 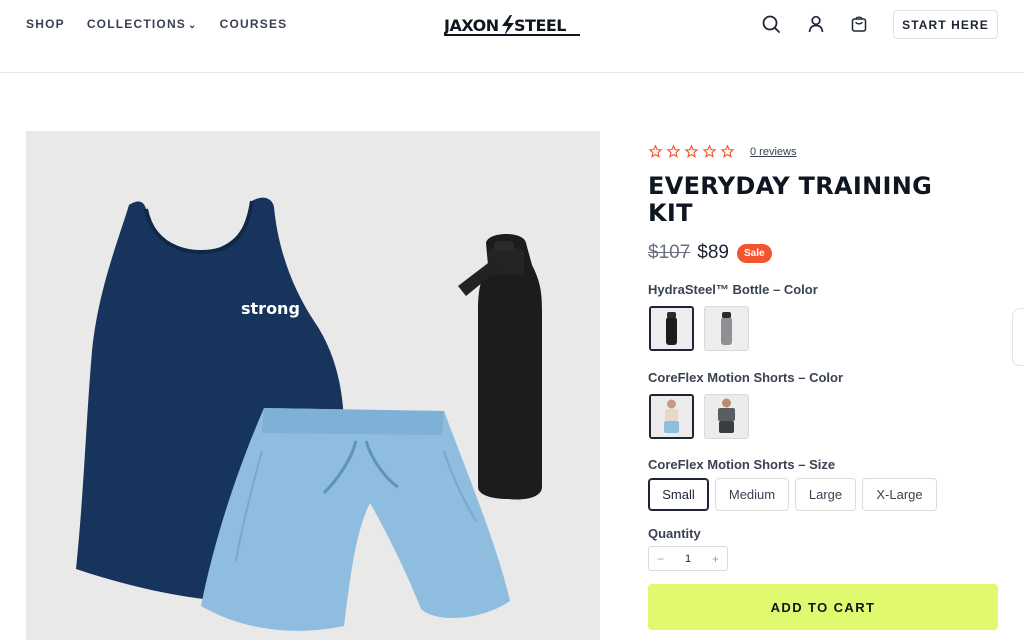 I want to click on price-row: $107 $89 Sale, so click(x=710, y=253).